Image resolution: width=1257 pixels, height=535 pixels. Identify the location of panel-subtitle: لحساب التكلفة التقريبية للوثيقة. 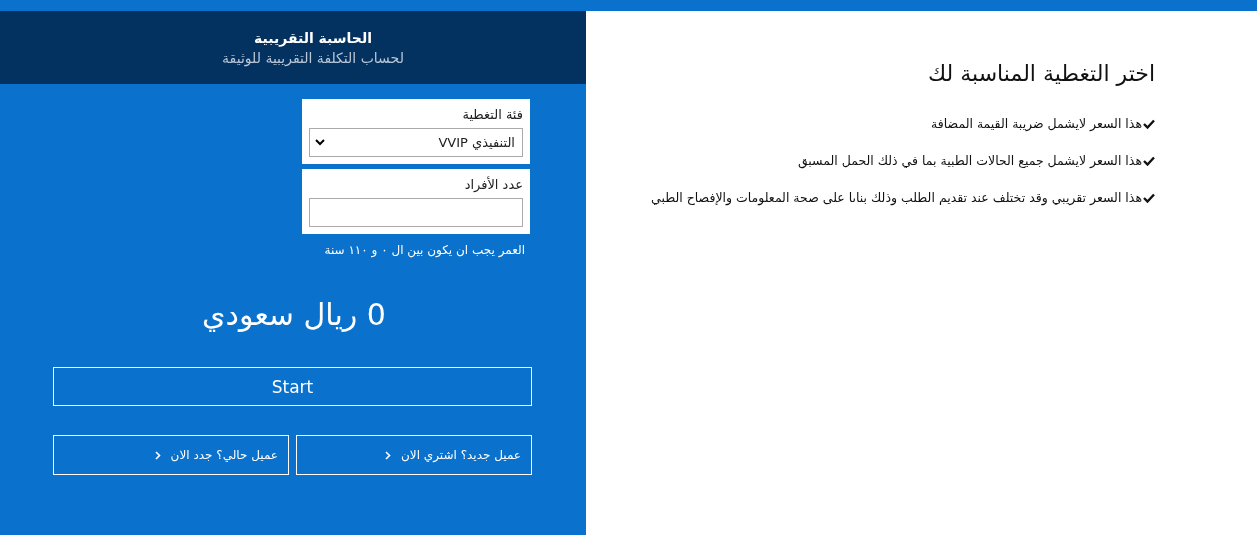
(313, 57).